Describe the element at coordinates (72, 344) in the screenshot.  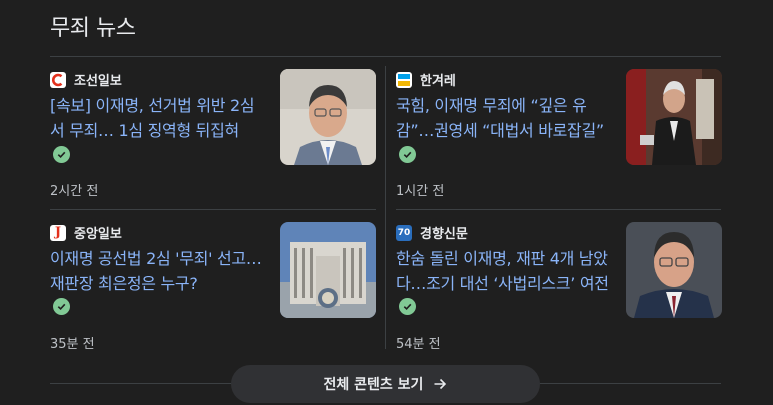
I see `news-timestamp: 35분 전` at that location.